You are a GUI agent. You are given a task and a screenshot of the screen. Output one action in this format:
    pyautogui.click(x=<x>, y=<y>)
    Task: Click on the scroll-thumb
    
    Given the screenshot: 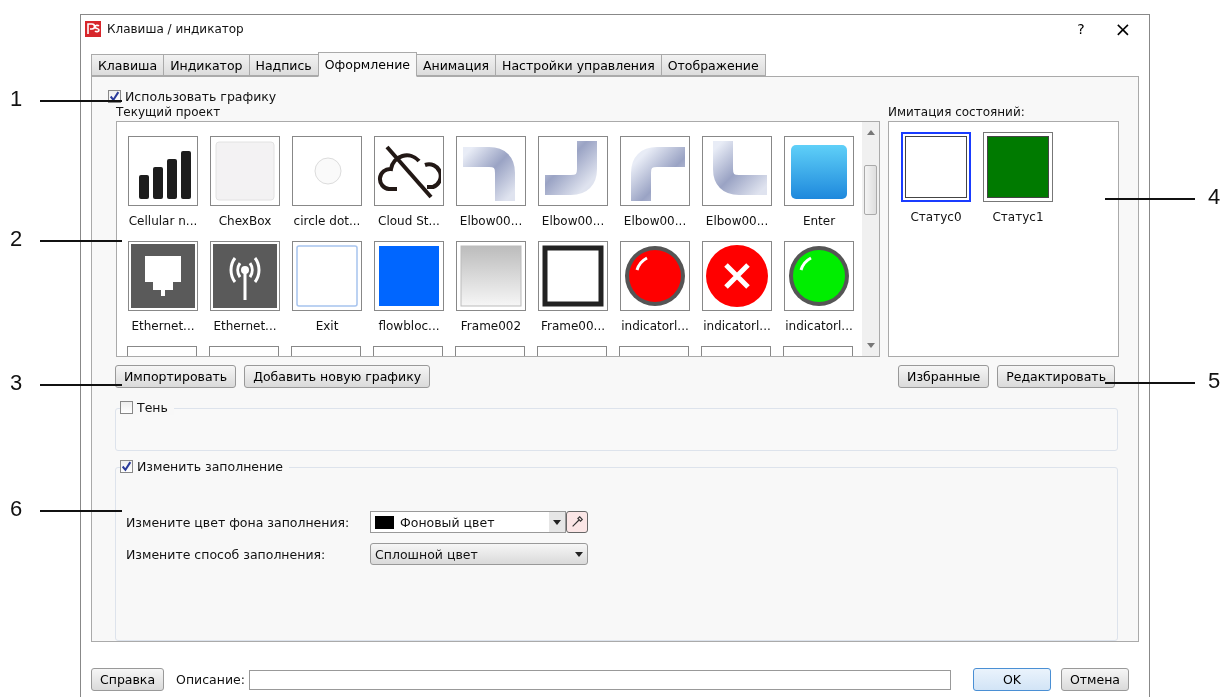 What is the action you would take?
    pyautogui.click(x=870, y=190)
    